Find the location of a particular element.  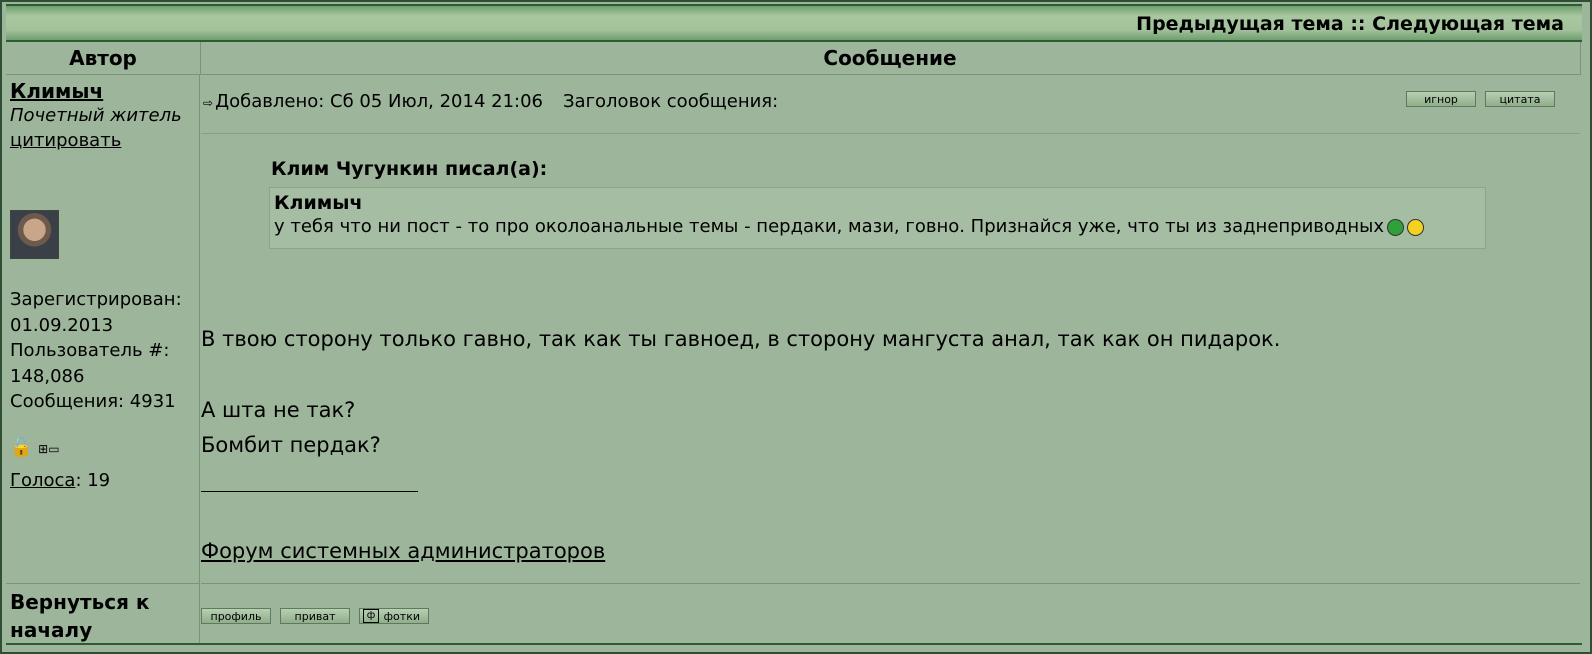

card-icon: ⊞▭ is located at coordinates (48, 449).